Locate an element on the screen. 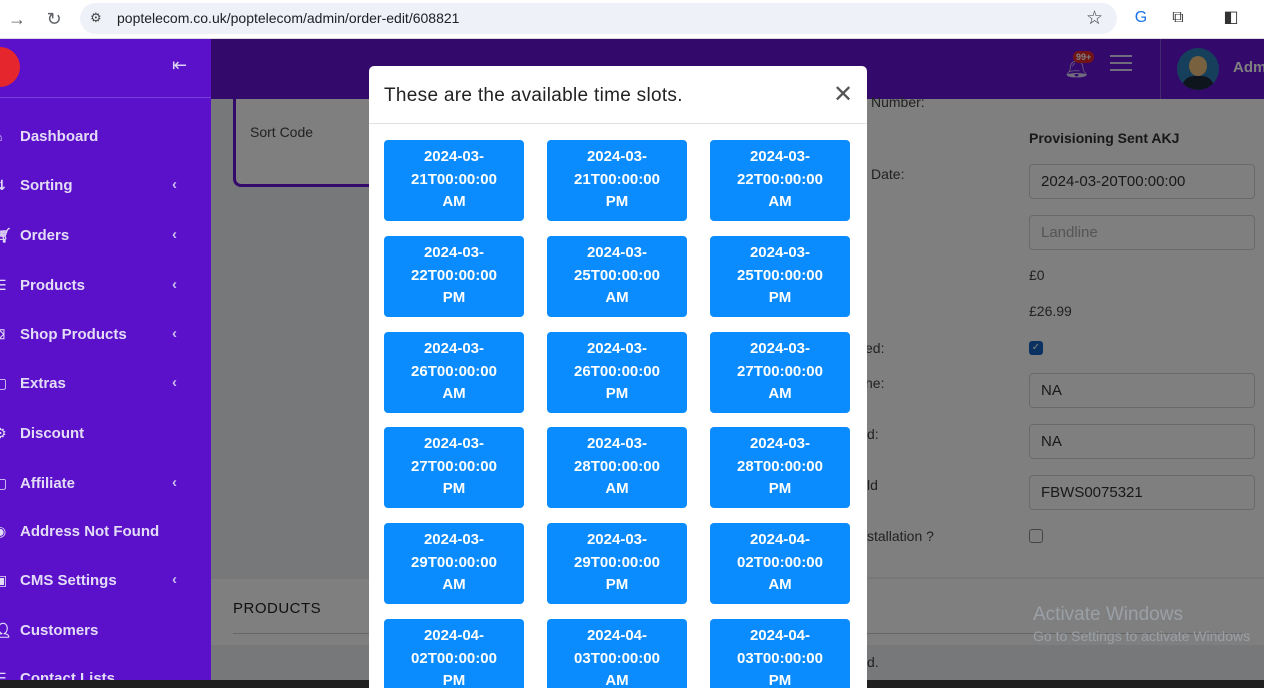 The height and width of the screenshot is (695, 1264). sidebar-item-products: ☰ Products ‹ is located at coordinates (105, 286).